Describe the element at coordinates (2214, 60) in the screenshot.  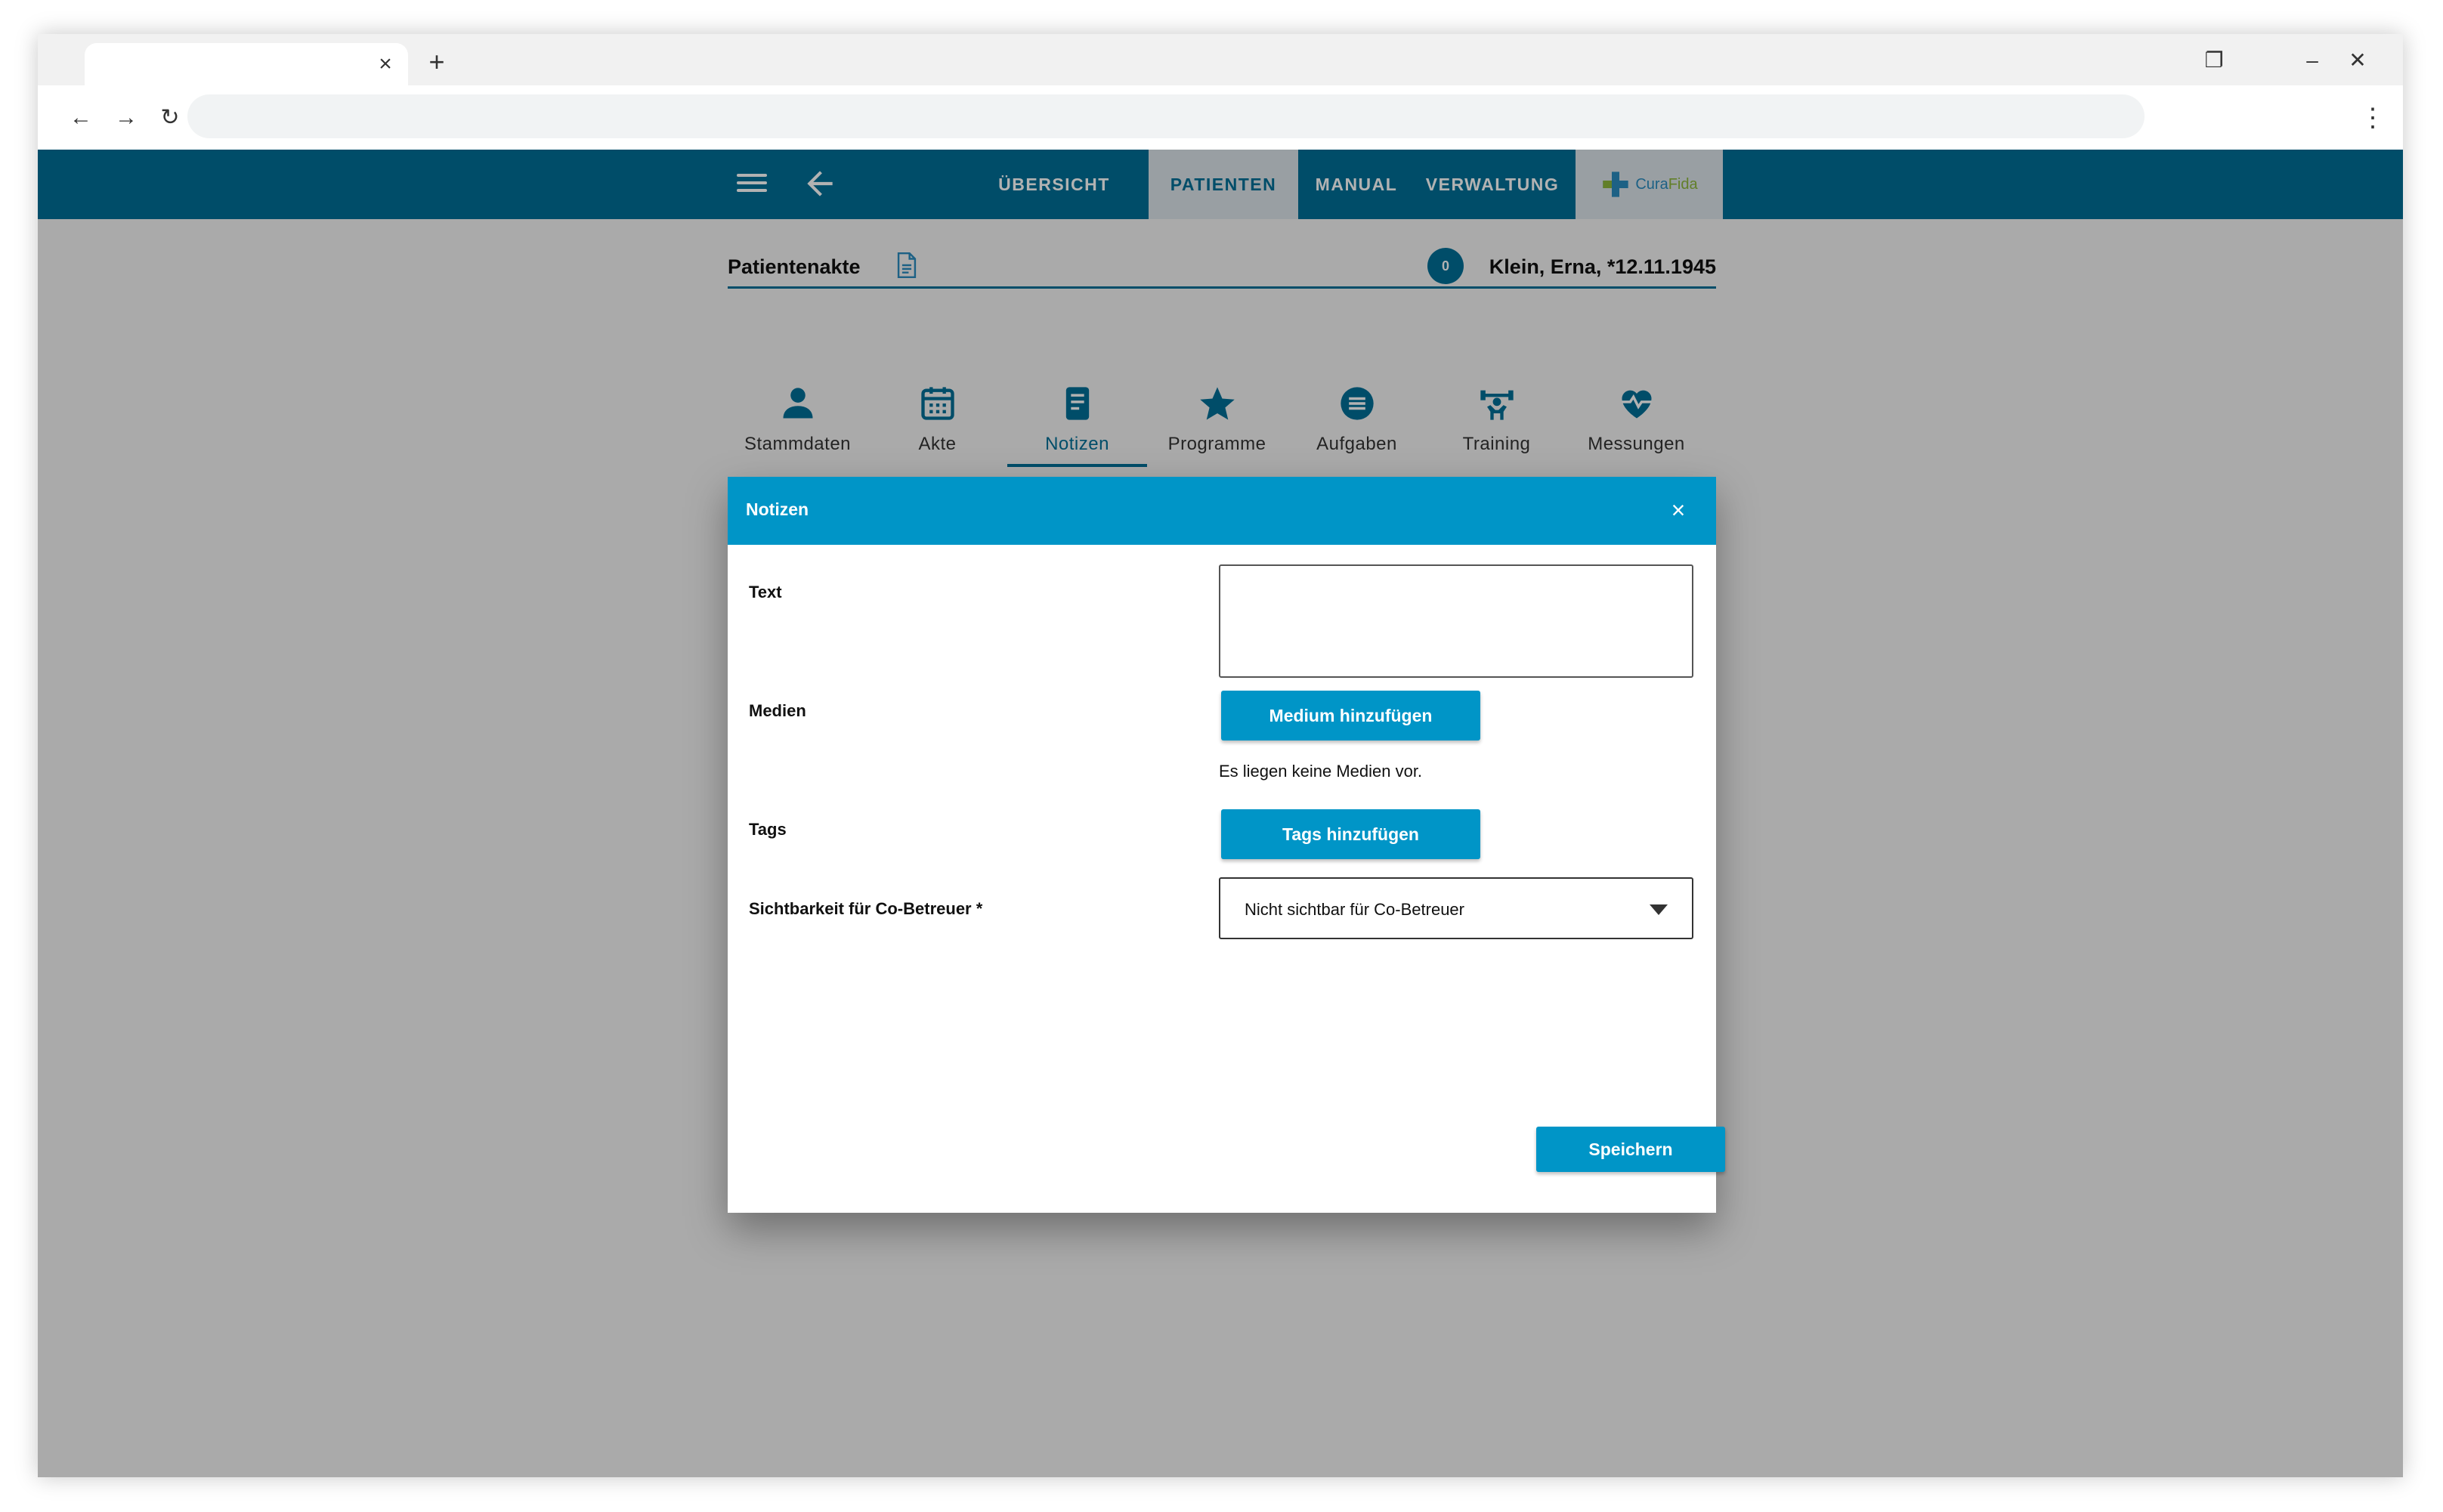
I see `restore-icon: ❐` at that location.